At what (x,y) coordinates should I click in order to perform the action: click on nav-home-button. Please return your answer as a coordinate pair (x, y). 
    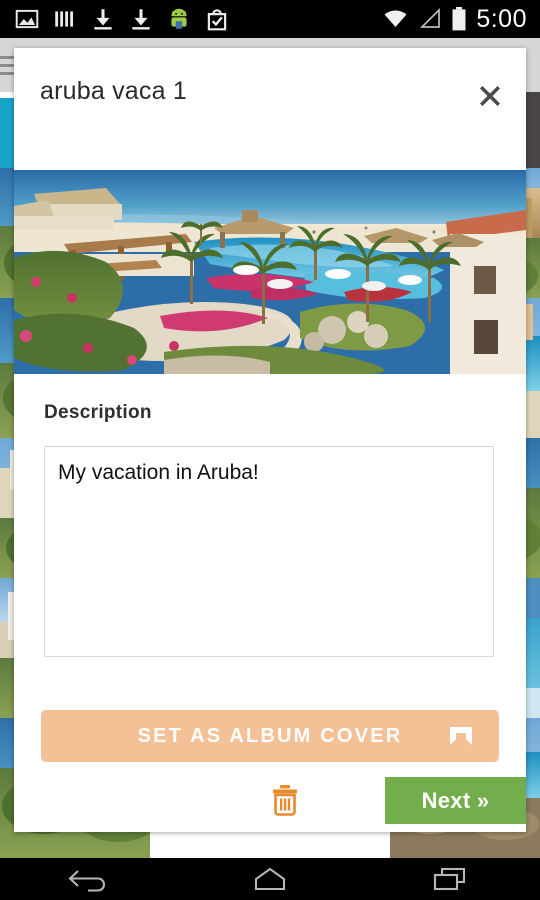
    Looking at the image, I should click on (270, 879).